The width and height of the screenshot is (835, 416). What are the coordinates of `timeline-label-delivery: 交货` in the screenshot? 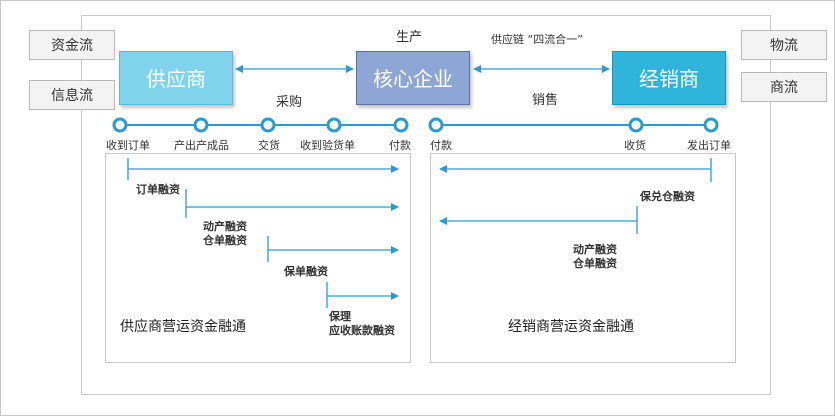 It's located at (269, 145).